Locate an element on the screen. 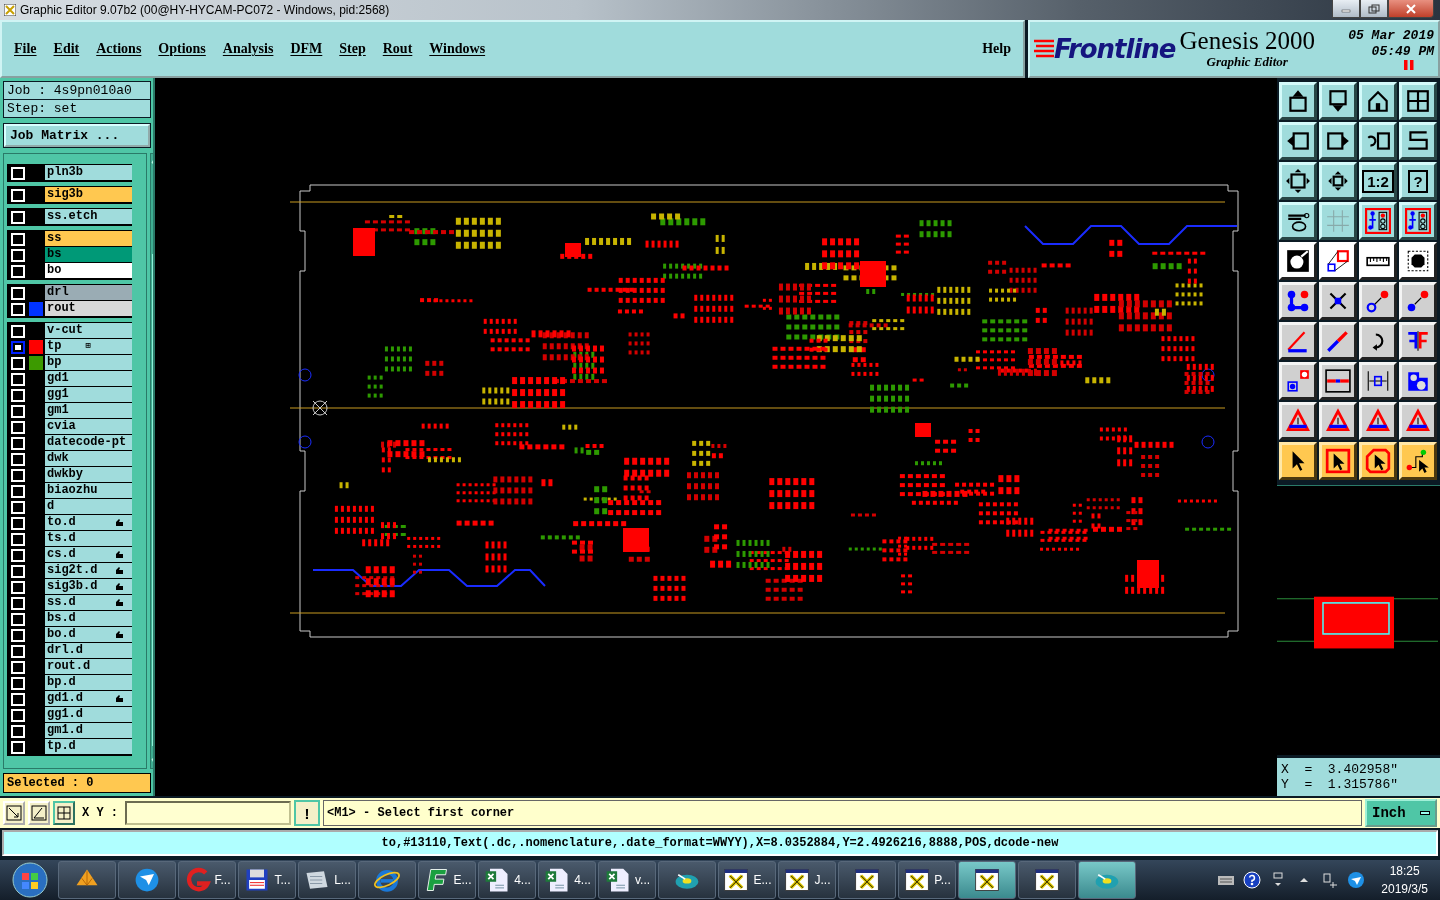  network-icon is located at coordinates (1330, 880).